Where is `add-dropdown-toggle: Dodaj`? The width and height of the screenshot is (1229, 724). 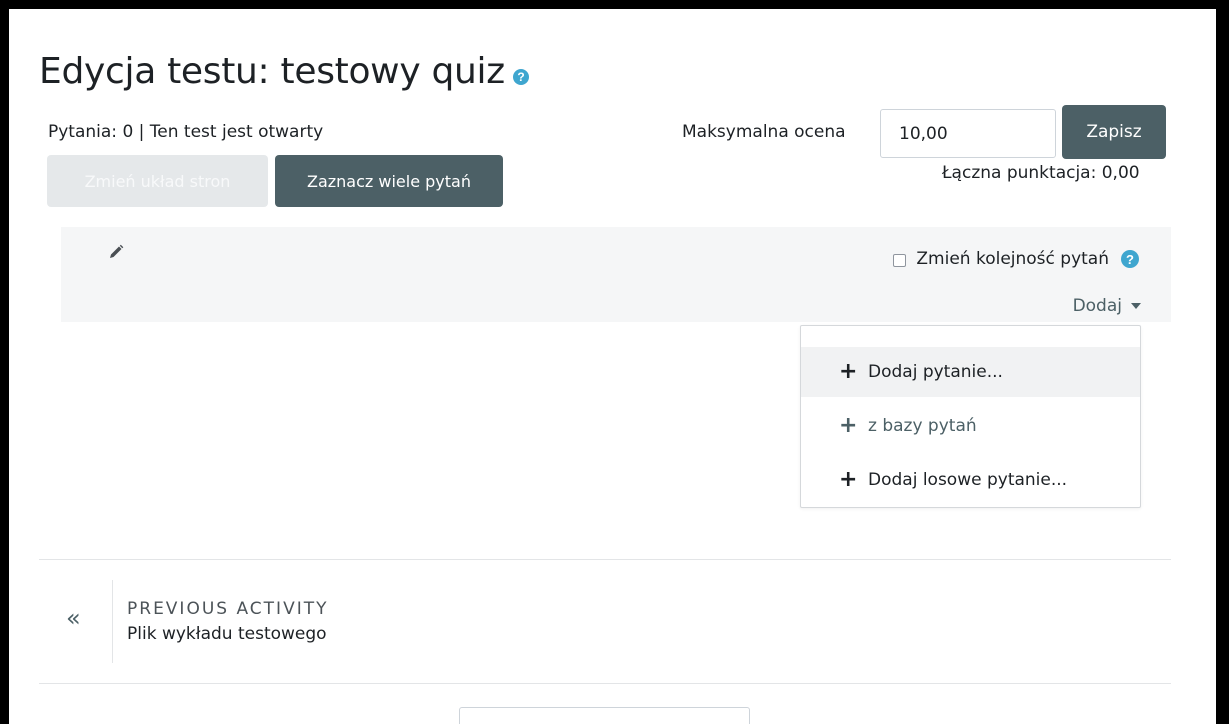 add-dropdown-toggle: Dodaj is located at coordinates (1107, 306).